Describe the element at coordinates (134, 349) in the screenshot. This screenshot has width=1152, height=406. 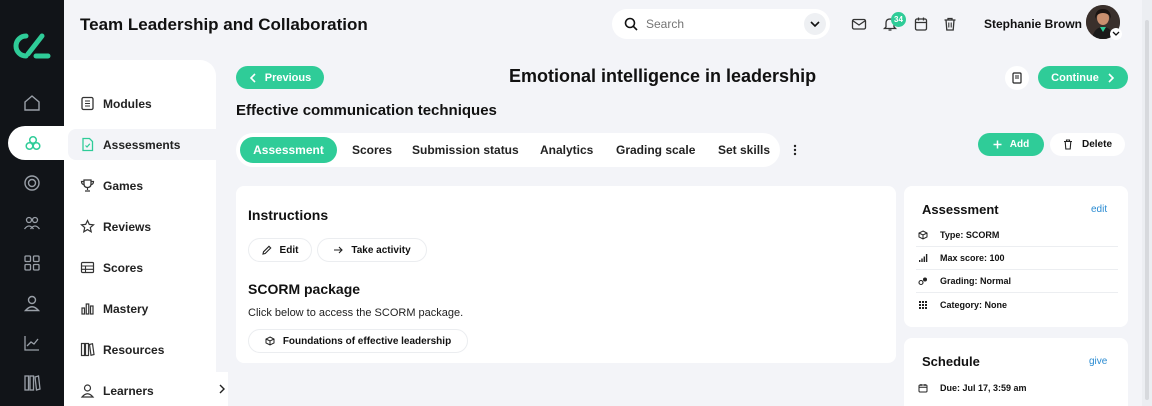
I see `subnav-label: Resources` at that location.